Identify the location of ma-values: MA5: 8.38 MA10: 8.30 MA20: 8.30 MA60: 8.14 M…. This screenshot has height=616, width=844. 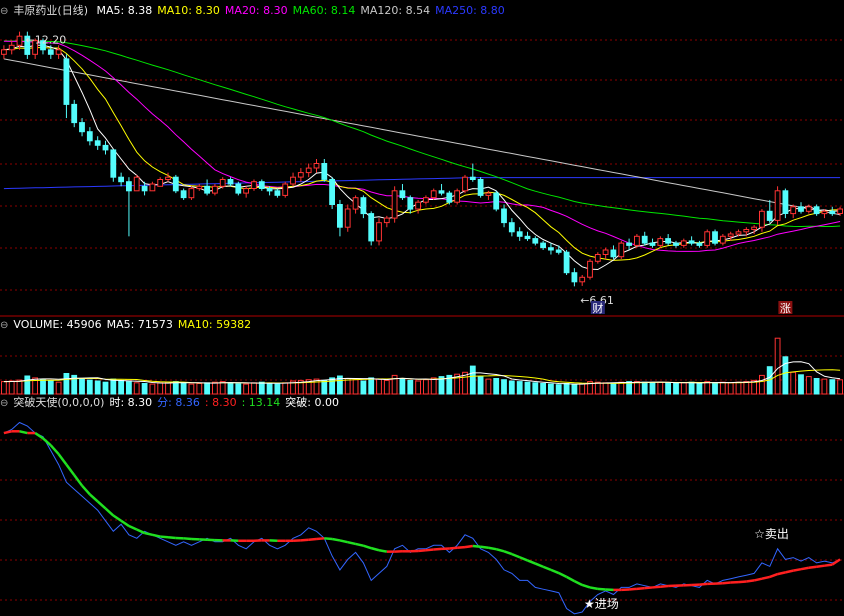
(302, 10).